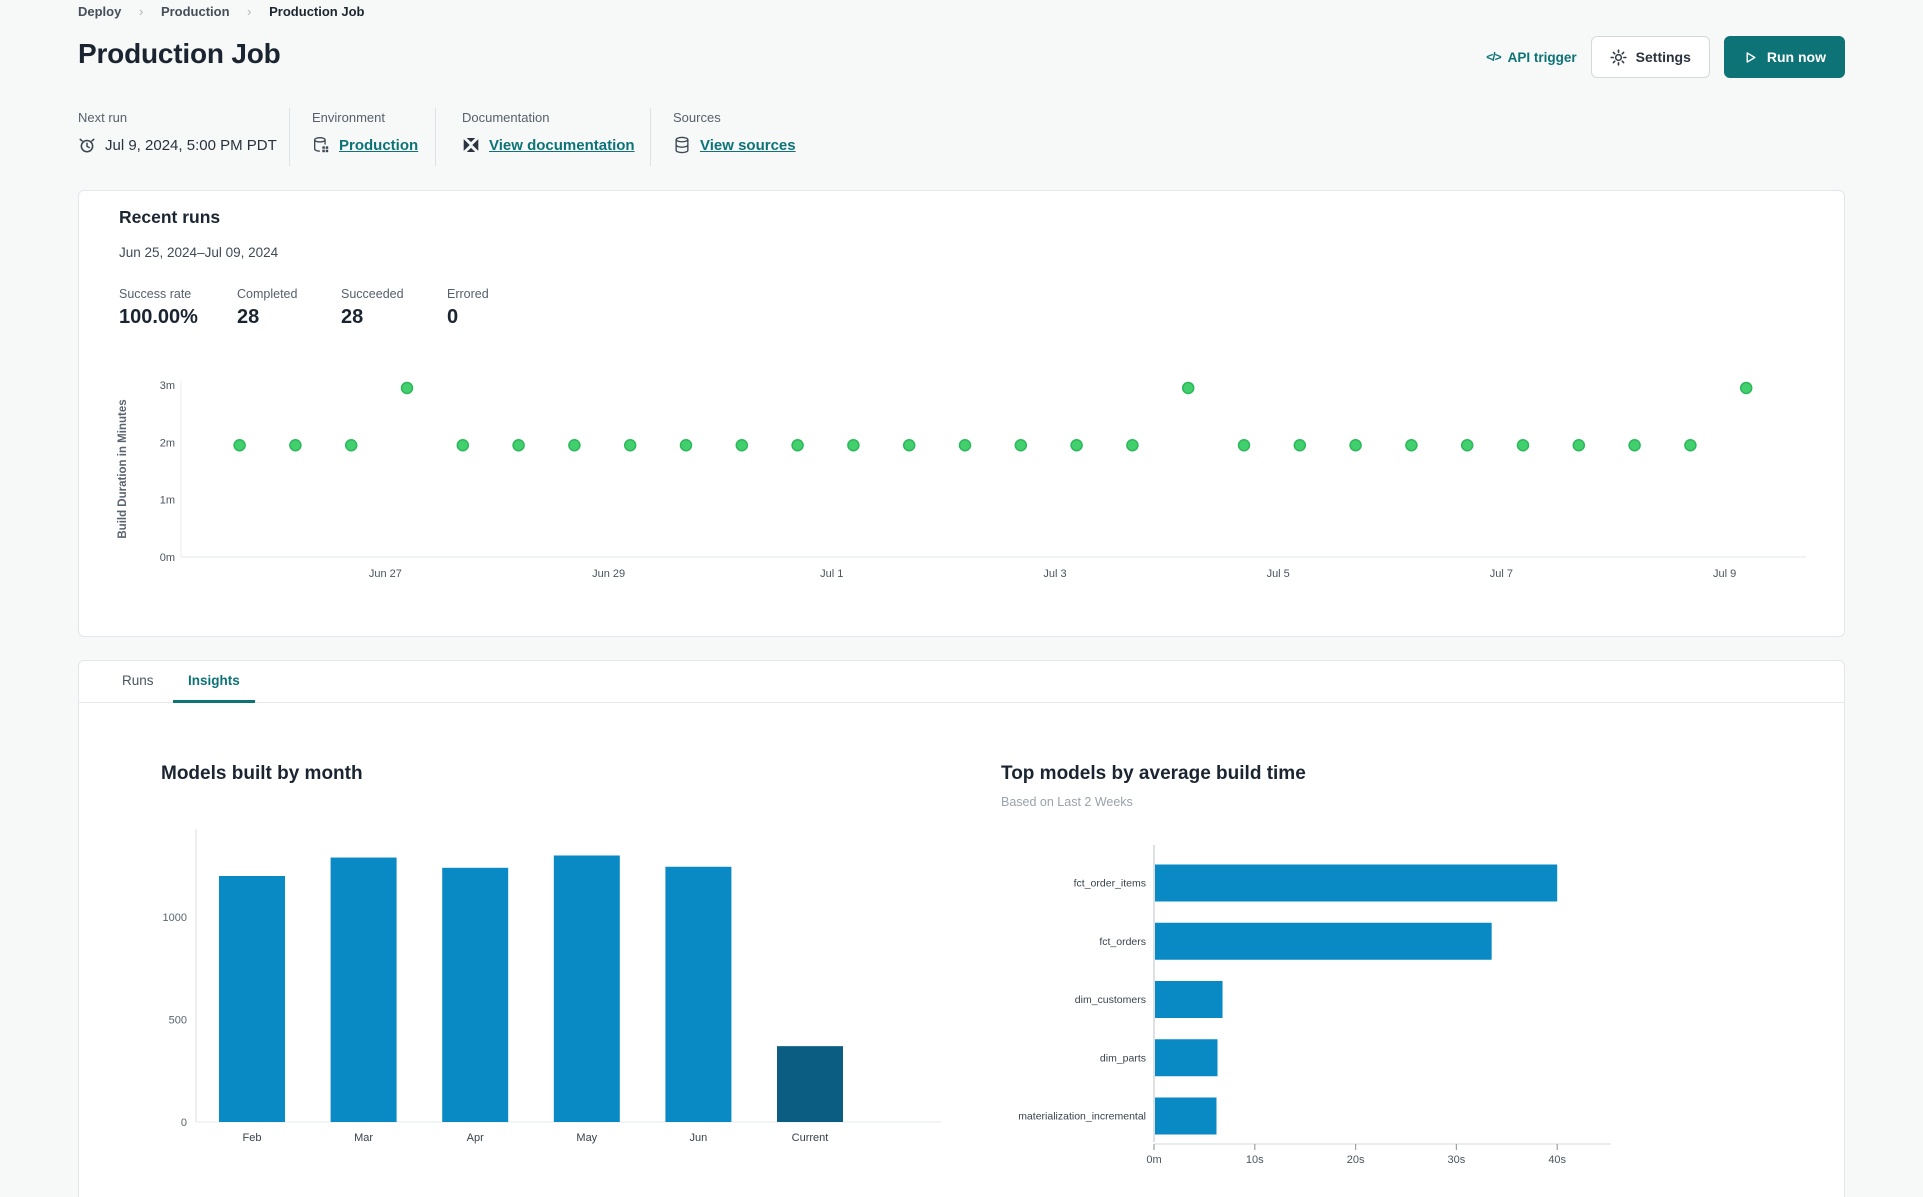 The height and width of the screenshot is (1197, 1923). What do you see at coordinates (87, 145) in the screenshot?
I see `alarm-clock-icon` at bounding box center [87, 145].